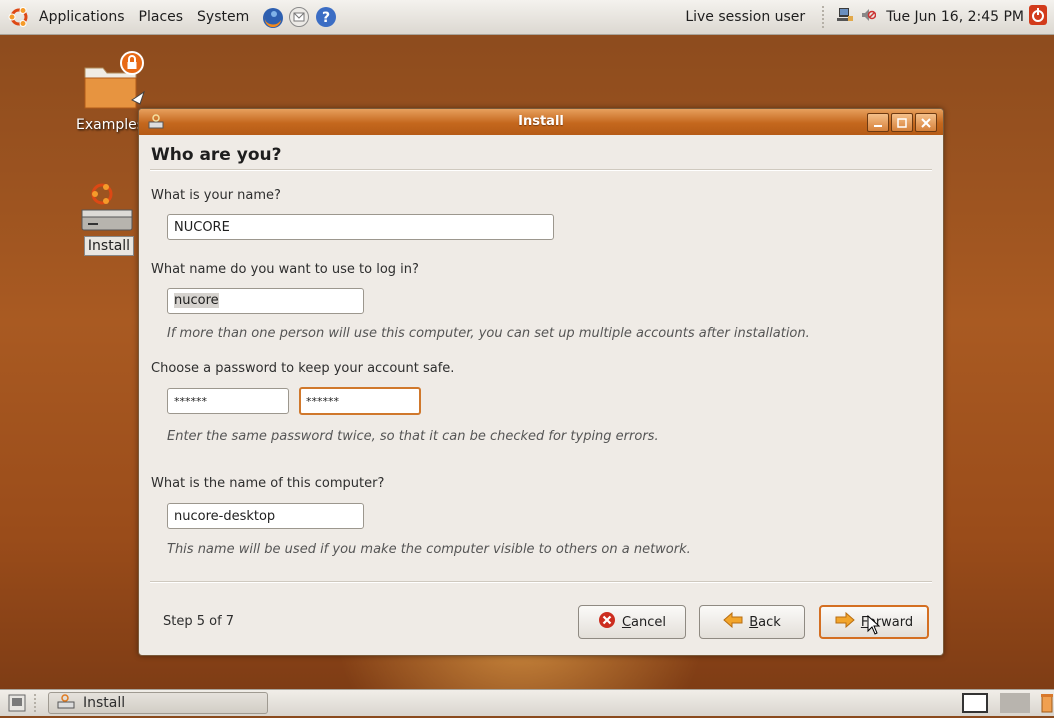 This screenshot has height=718, width=1054. I want to click on window-title: Install, so click(541, 121).